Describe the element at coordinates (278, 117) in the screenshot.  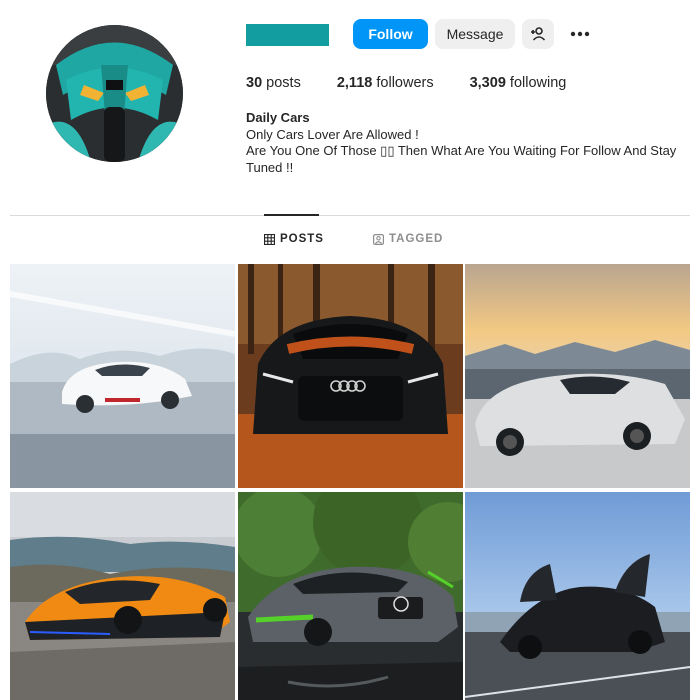
I see `bio-display-name: Daily Cars` at that location.